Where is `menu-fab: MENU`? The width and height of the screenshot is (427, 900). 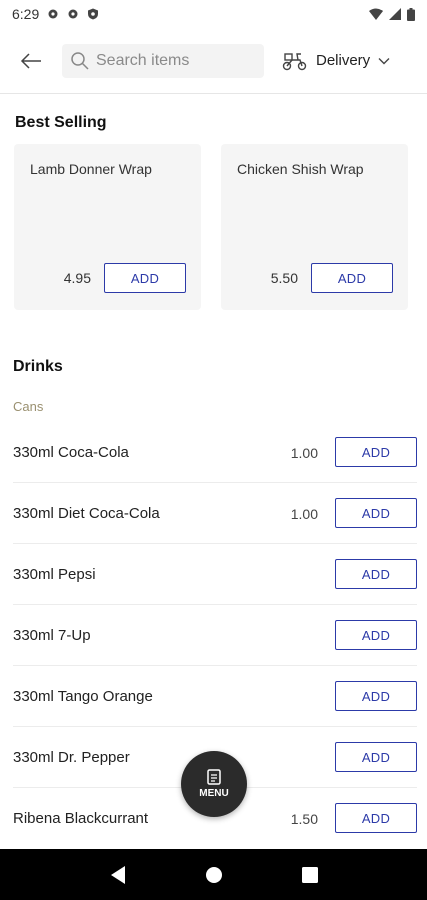 menu-fab: MENU is located at coordinates (214, 784).